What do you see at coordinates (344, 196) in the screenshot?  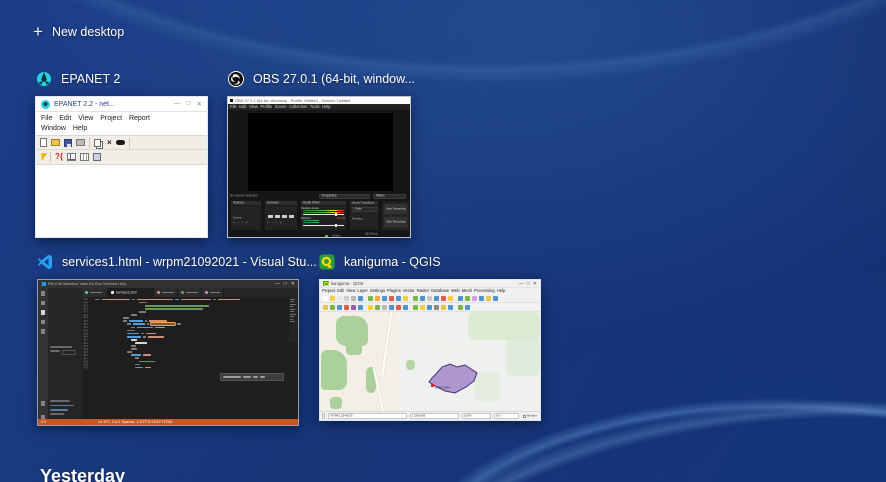 I see `obs-properties-chip: Properties` at bounding box center [344, 196].